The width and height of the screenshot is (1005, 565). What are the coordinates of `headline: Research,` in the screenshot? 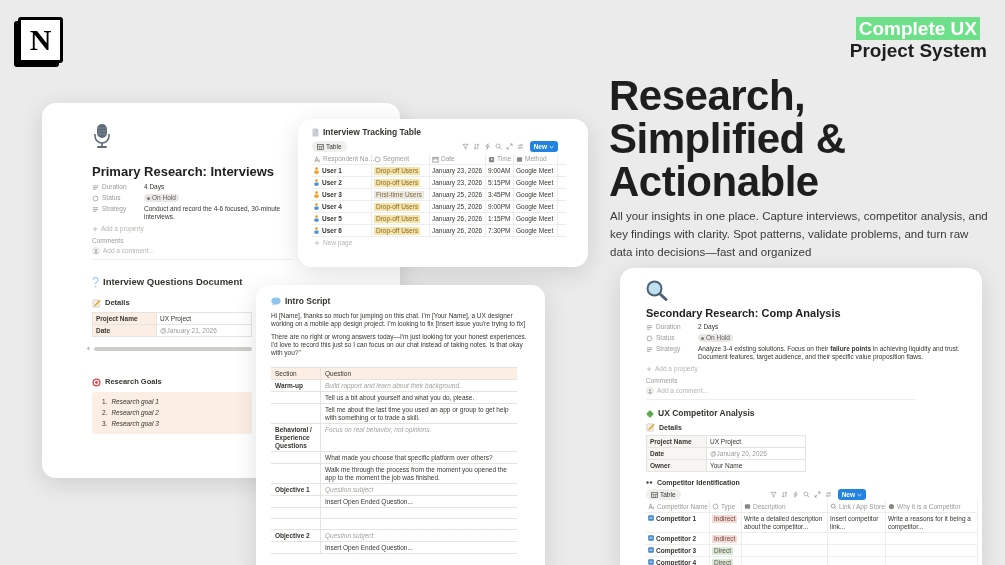 It's located at (707, 95).